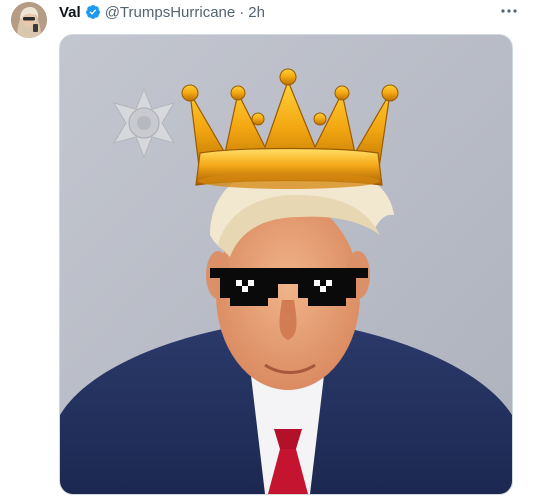  Describe the element at coordinates (70, 12) in the screenshot. I see `display-name: Val` at that location.